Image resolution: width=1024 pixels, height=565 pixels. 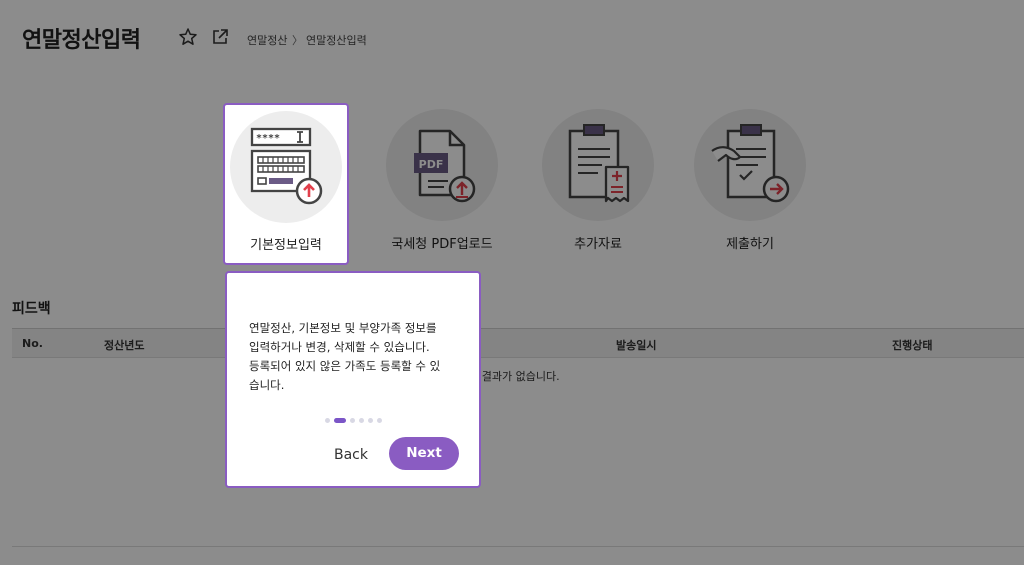 What do you see at coordinates (339, 347) in the screenshot?
I see `tooltip-line: 입력하거나 변경, 삭제할 수 있습니다.` at bounding box center [339, 347].